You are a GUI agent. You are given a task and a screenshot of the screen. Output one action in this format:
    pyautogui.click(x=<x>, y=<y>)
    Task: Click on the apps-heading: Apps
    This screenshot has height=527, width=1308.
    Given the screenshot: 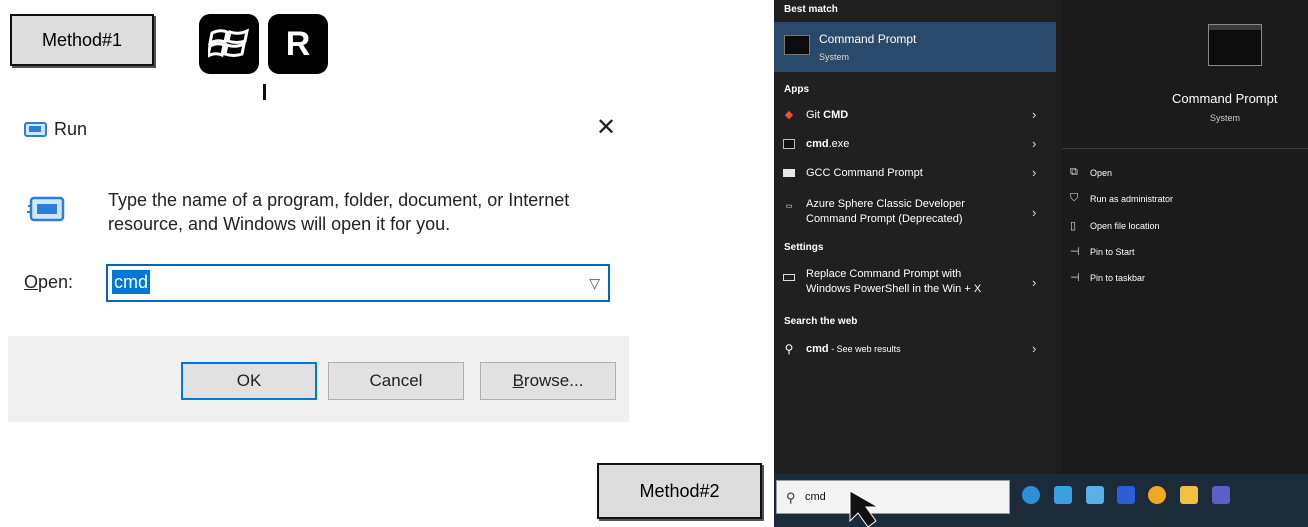 What is the action you would take?
    pyautogui.click(x=796, y=89)
    